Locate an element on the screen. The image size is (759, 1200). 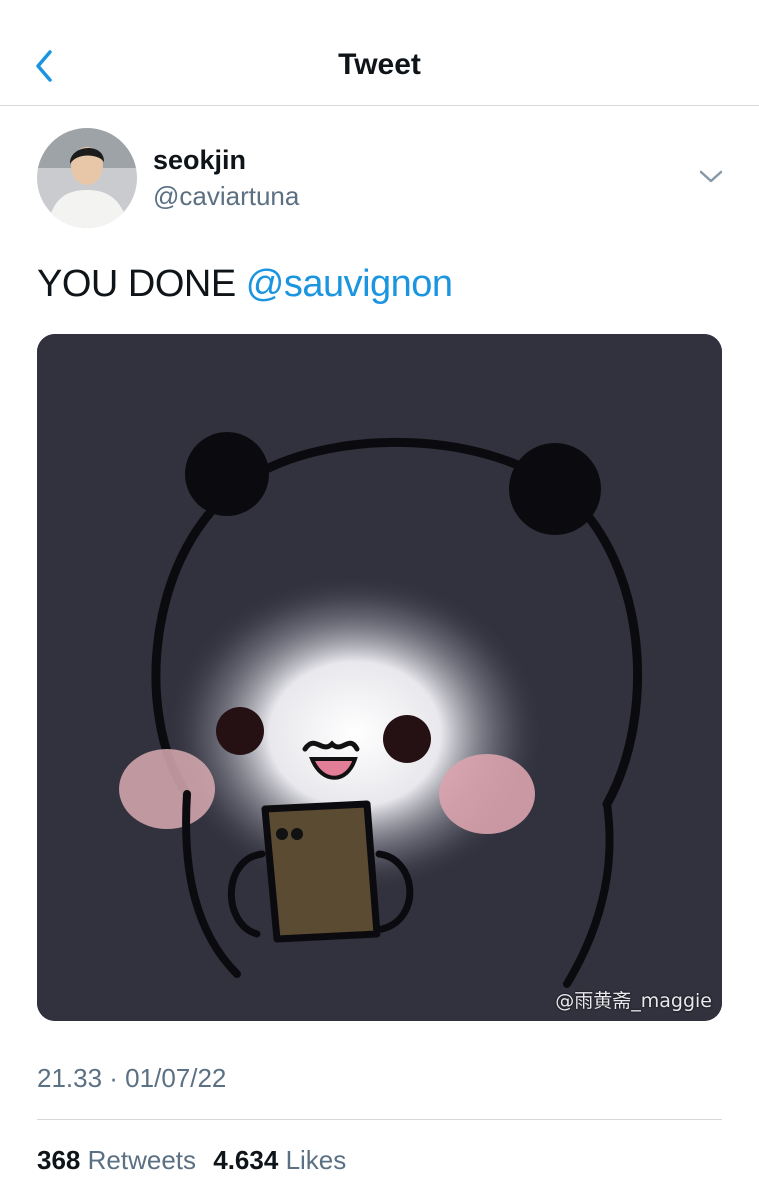
retweets-label: Retweets is located at coordinates (142, 1160).